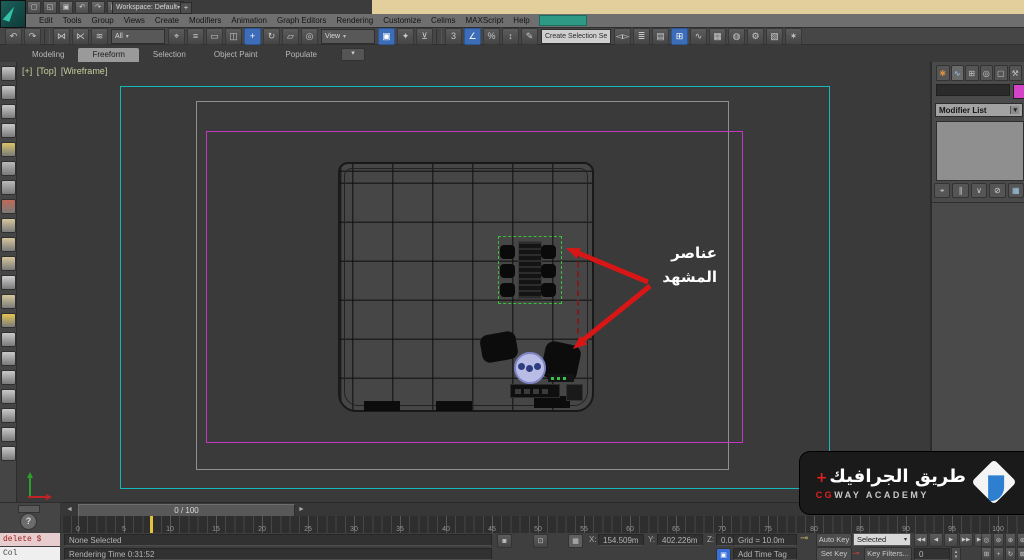  What do you see at coordinates (530, 368) in the screenshot?
I see `round-table-object` at bounding box center [530, 368].